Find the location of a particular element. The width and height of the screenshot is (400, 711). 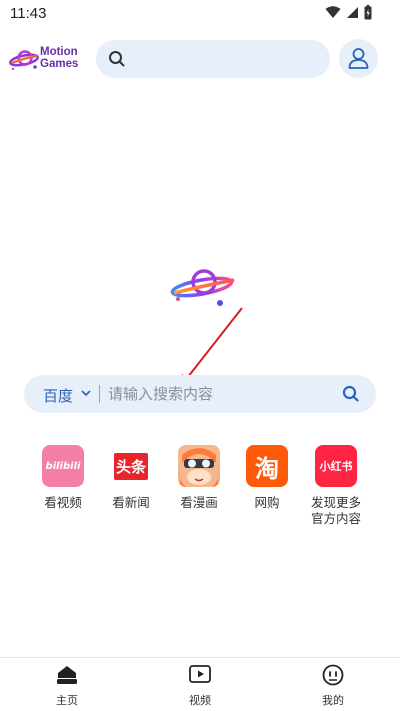

battery-icon is located at coordinates (368, 12).